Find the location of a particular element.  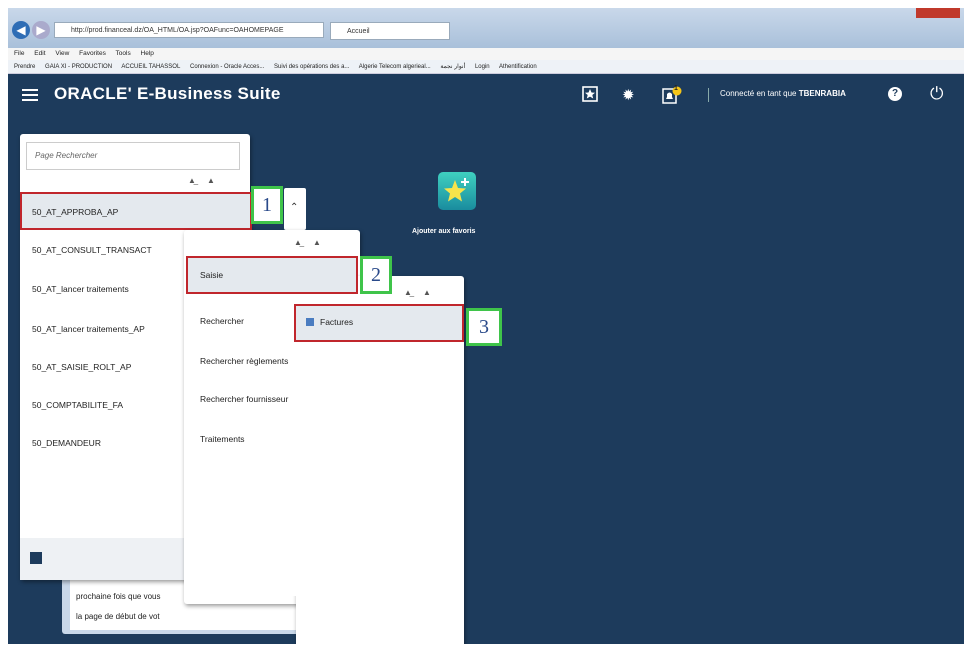

logout-power-icon: ⏻ is located at coordinates (936, 94).